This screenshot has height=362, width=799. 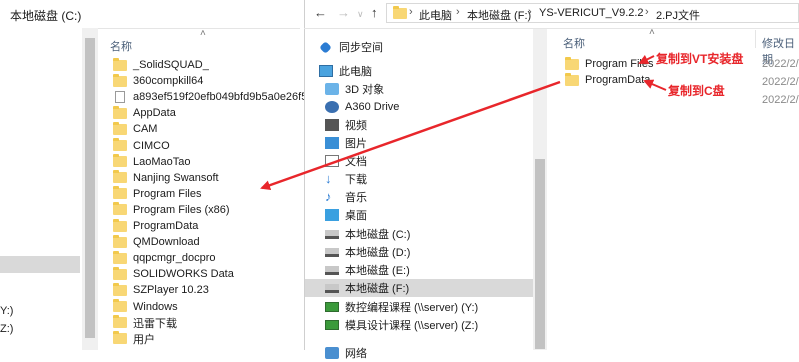 I want to click on arrow-to-program-files, so click(x=646, y=59).